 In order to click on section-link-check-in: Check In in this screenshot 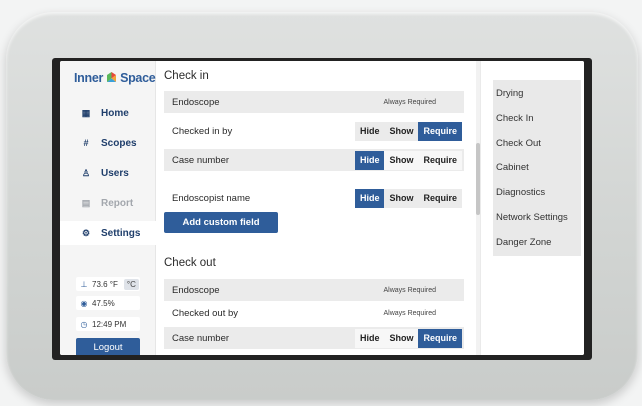, I will do `click(515, 118)`.